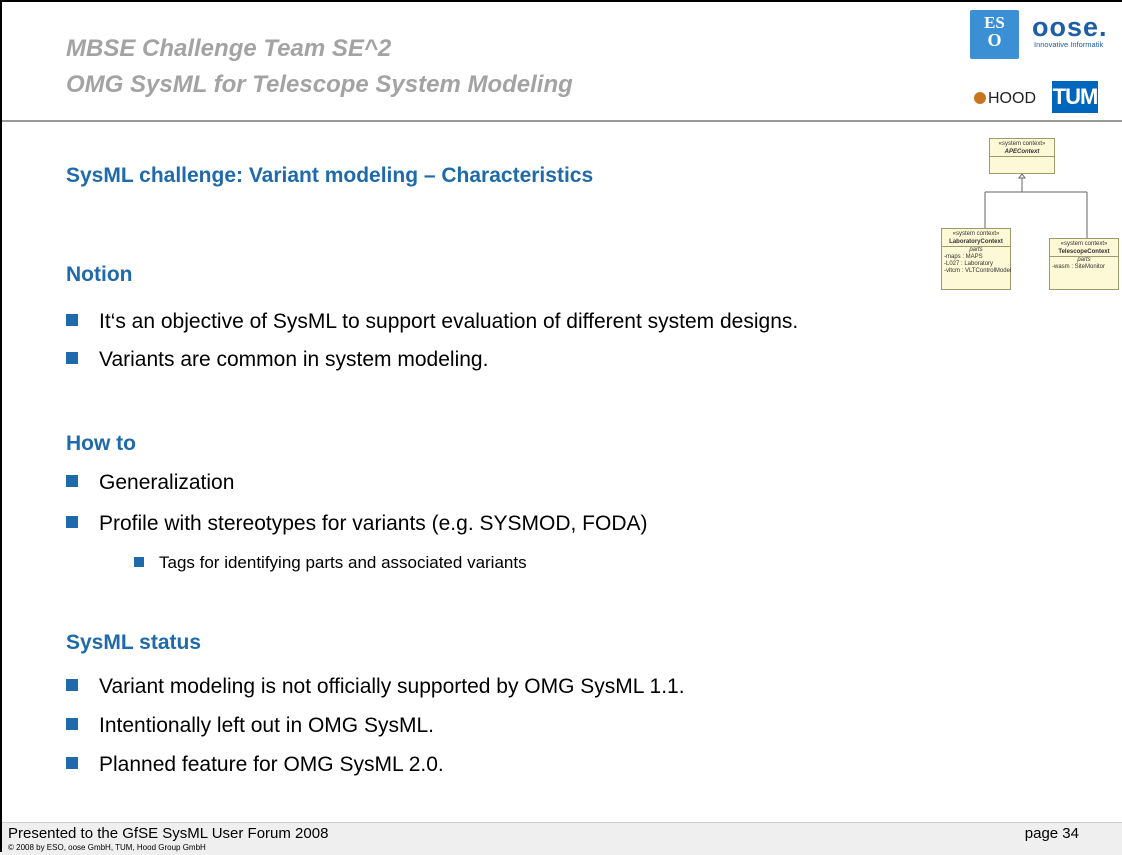 The width and height of the screenshot is (1122, 855). Describe the element at coordinates (976, 234) in the screenshot. I see `left-stereotype: «system context»` at that location.